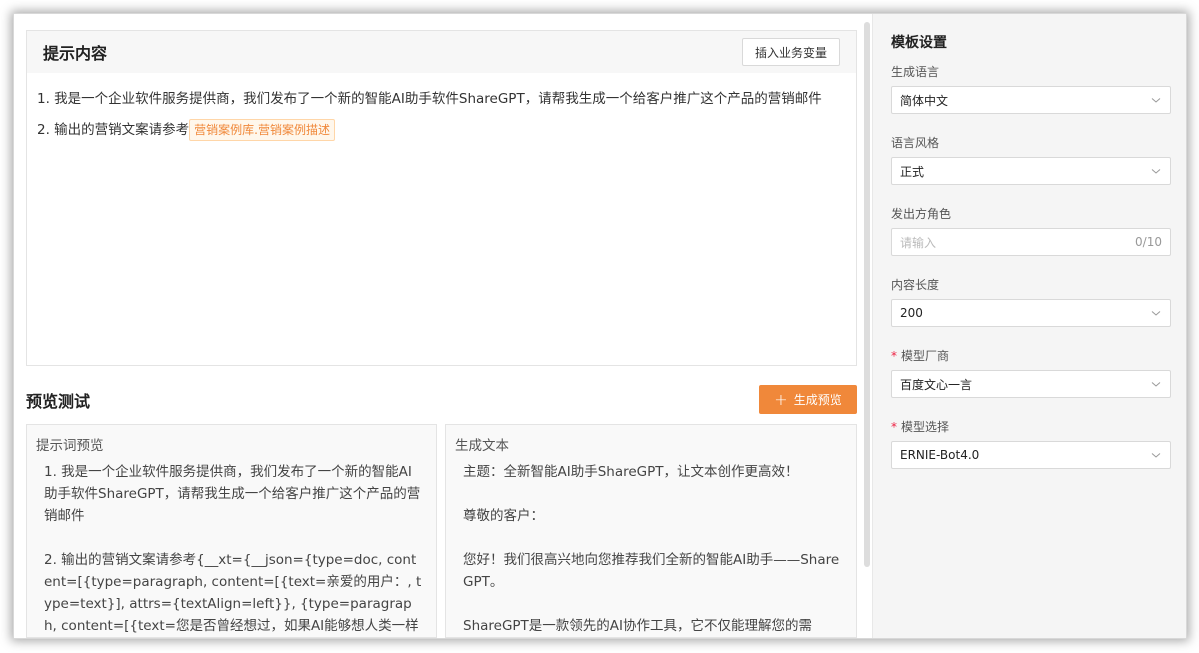 This screenshot has height=653, width=1199. I want to click on prompt-header: 提示内容 插入业务变量, so click(441, 52).